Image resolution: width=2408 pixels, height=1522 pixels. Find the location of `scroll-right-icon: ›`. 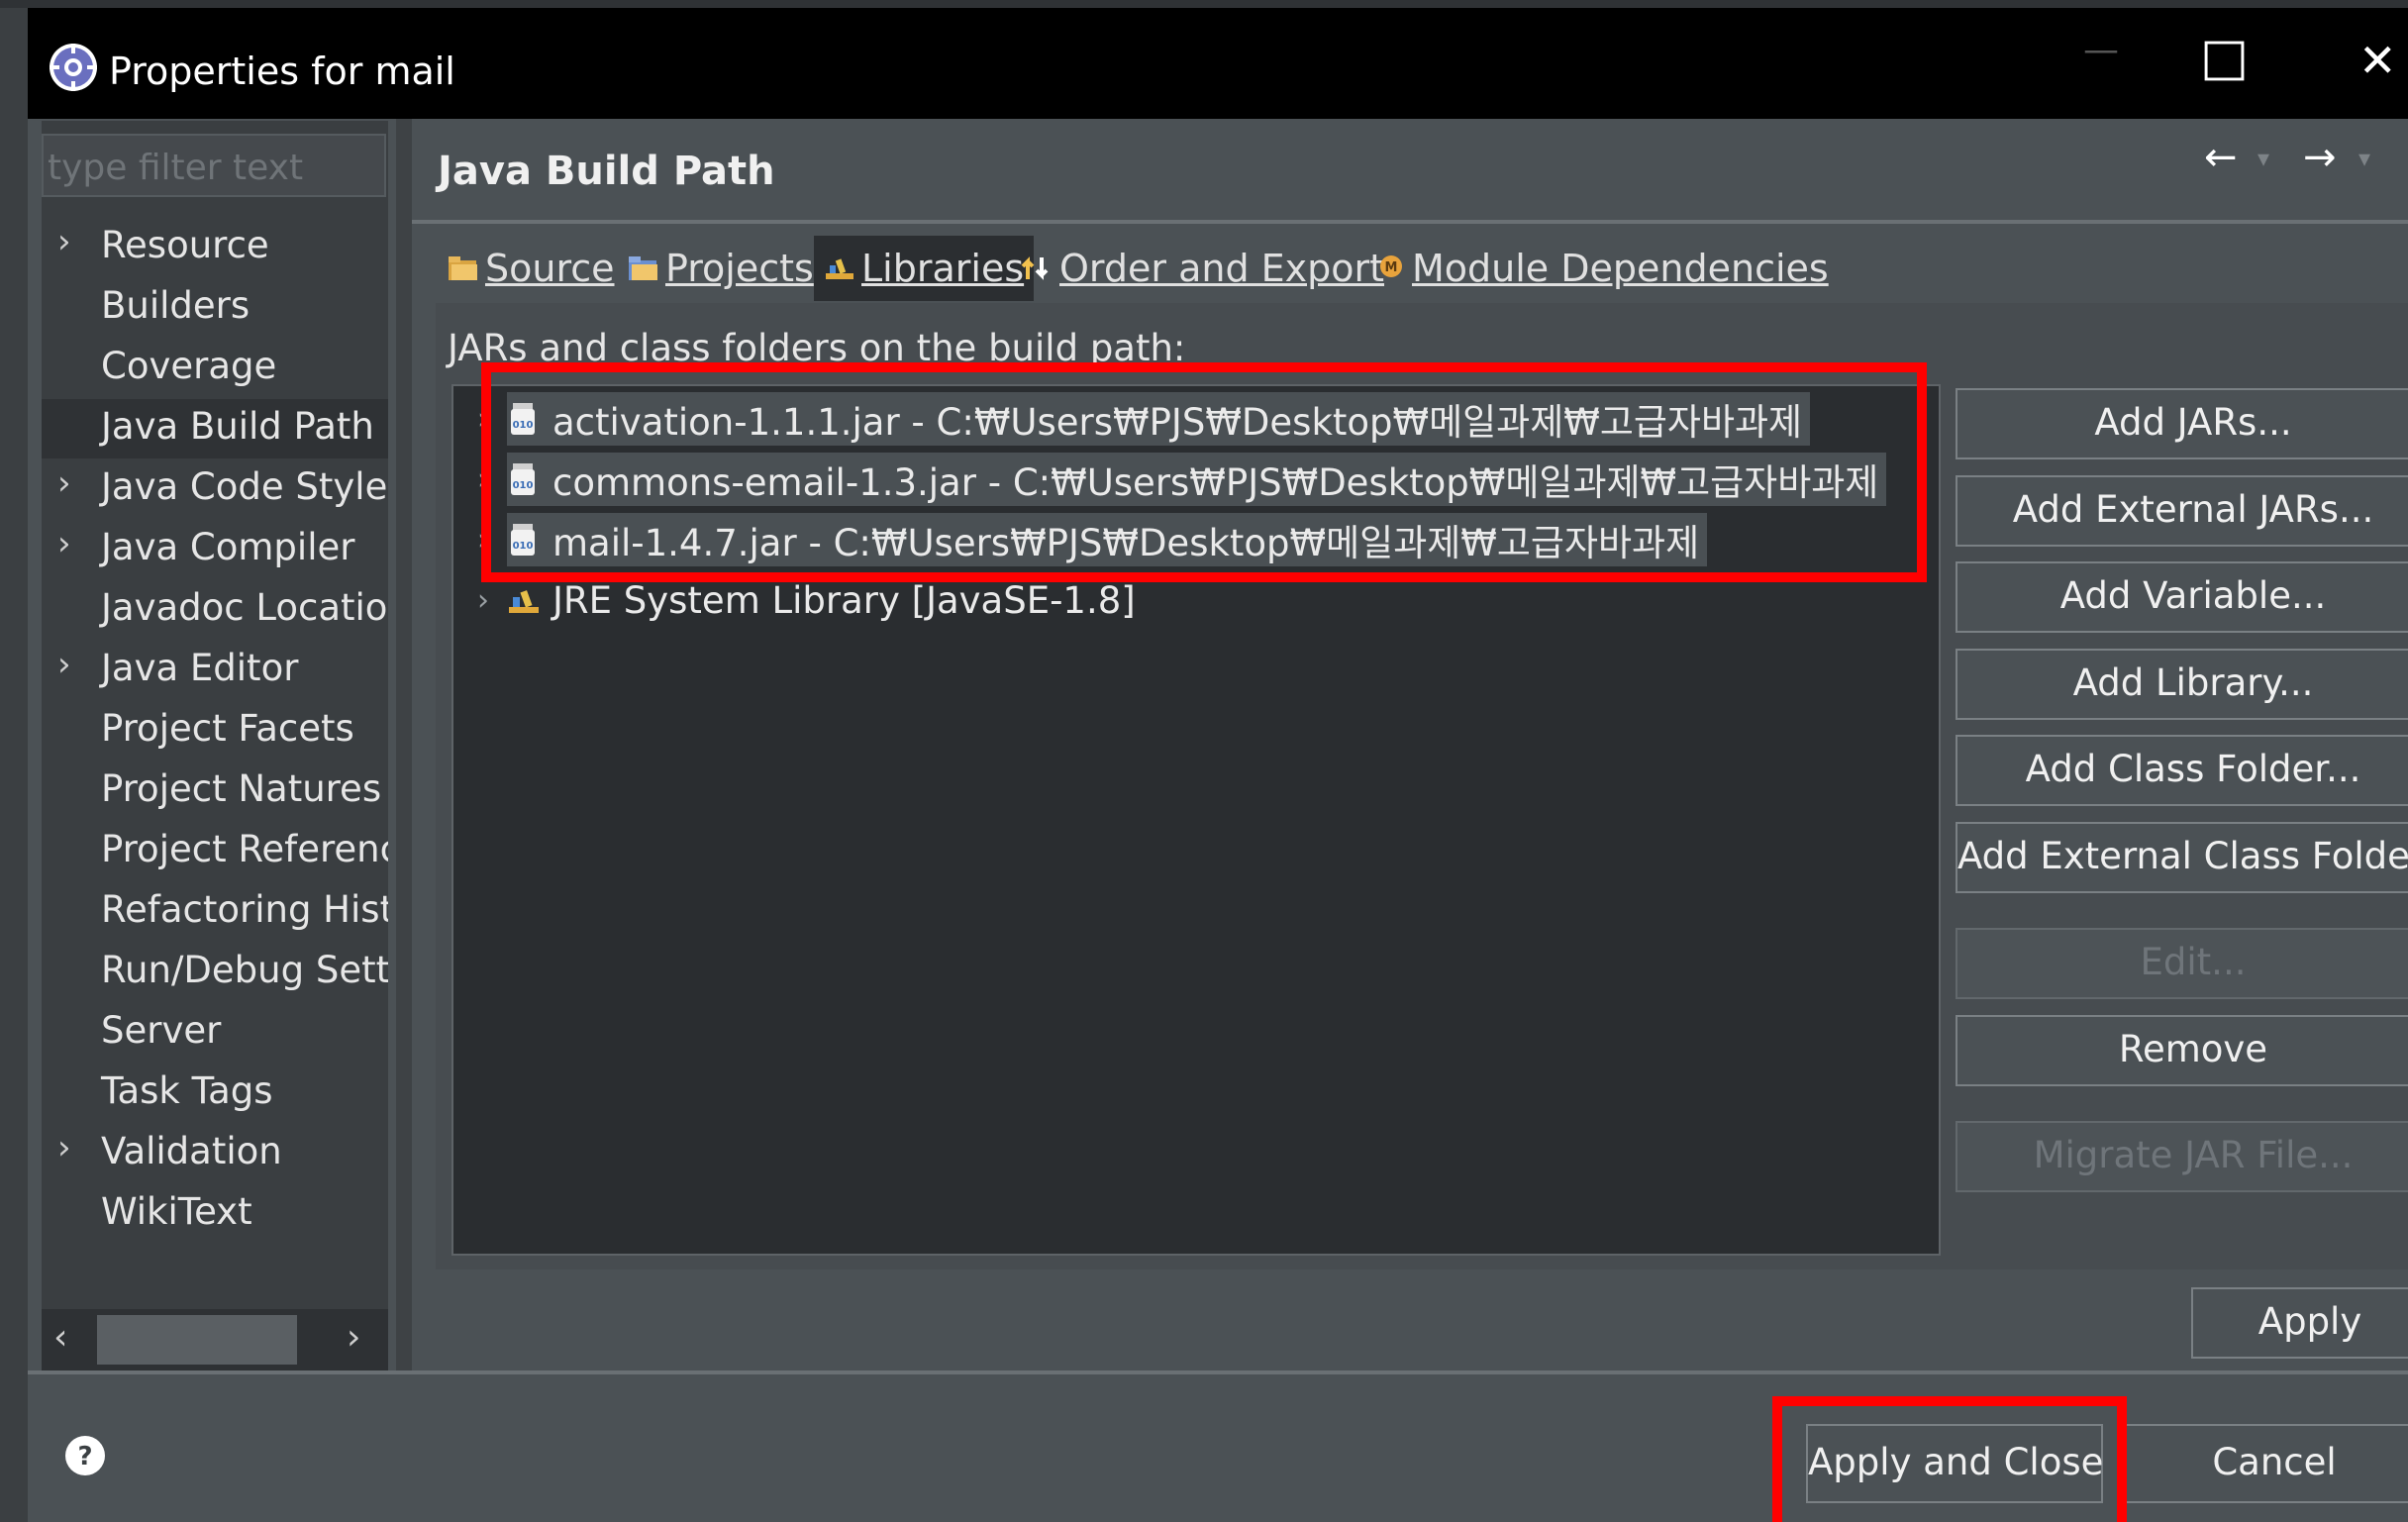

scroll-right-icon: › is located at coordinates (353, 1337).